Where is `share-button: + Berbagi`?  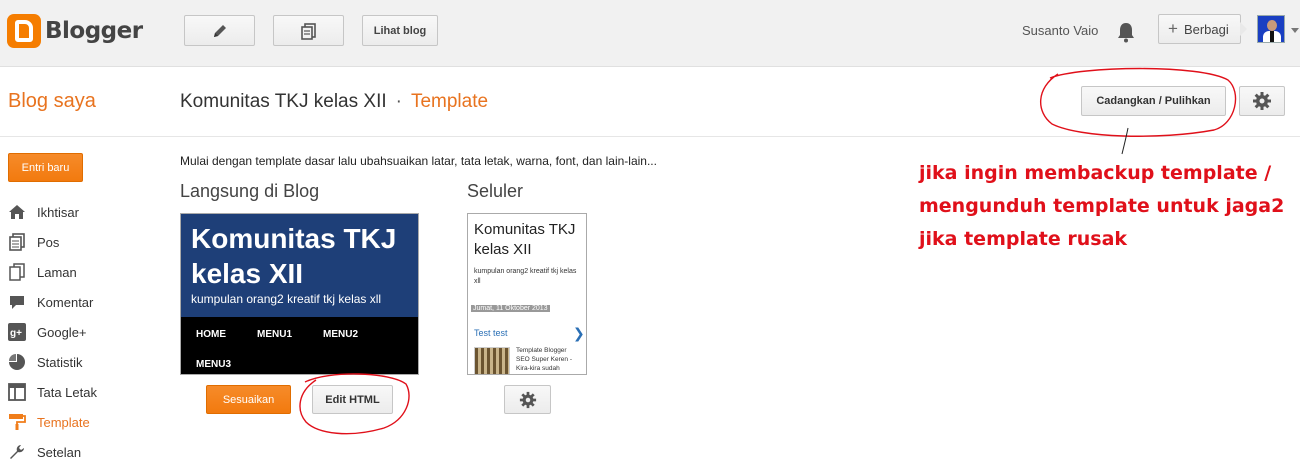 share-button: + Berbagi is located at coordinates (1199, 29).